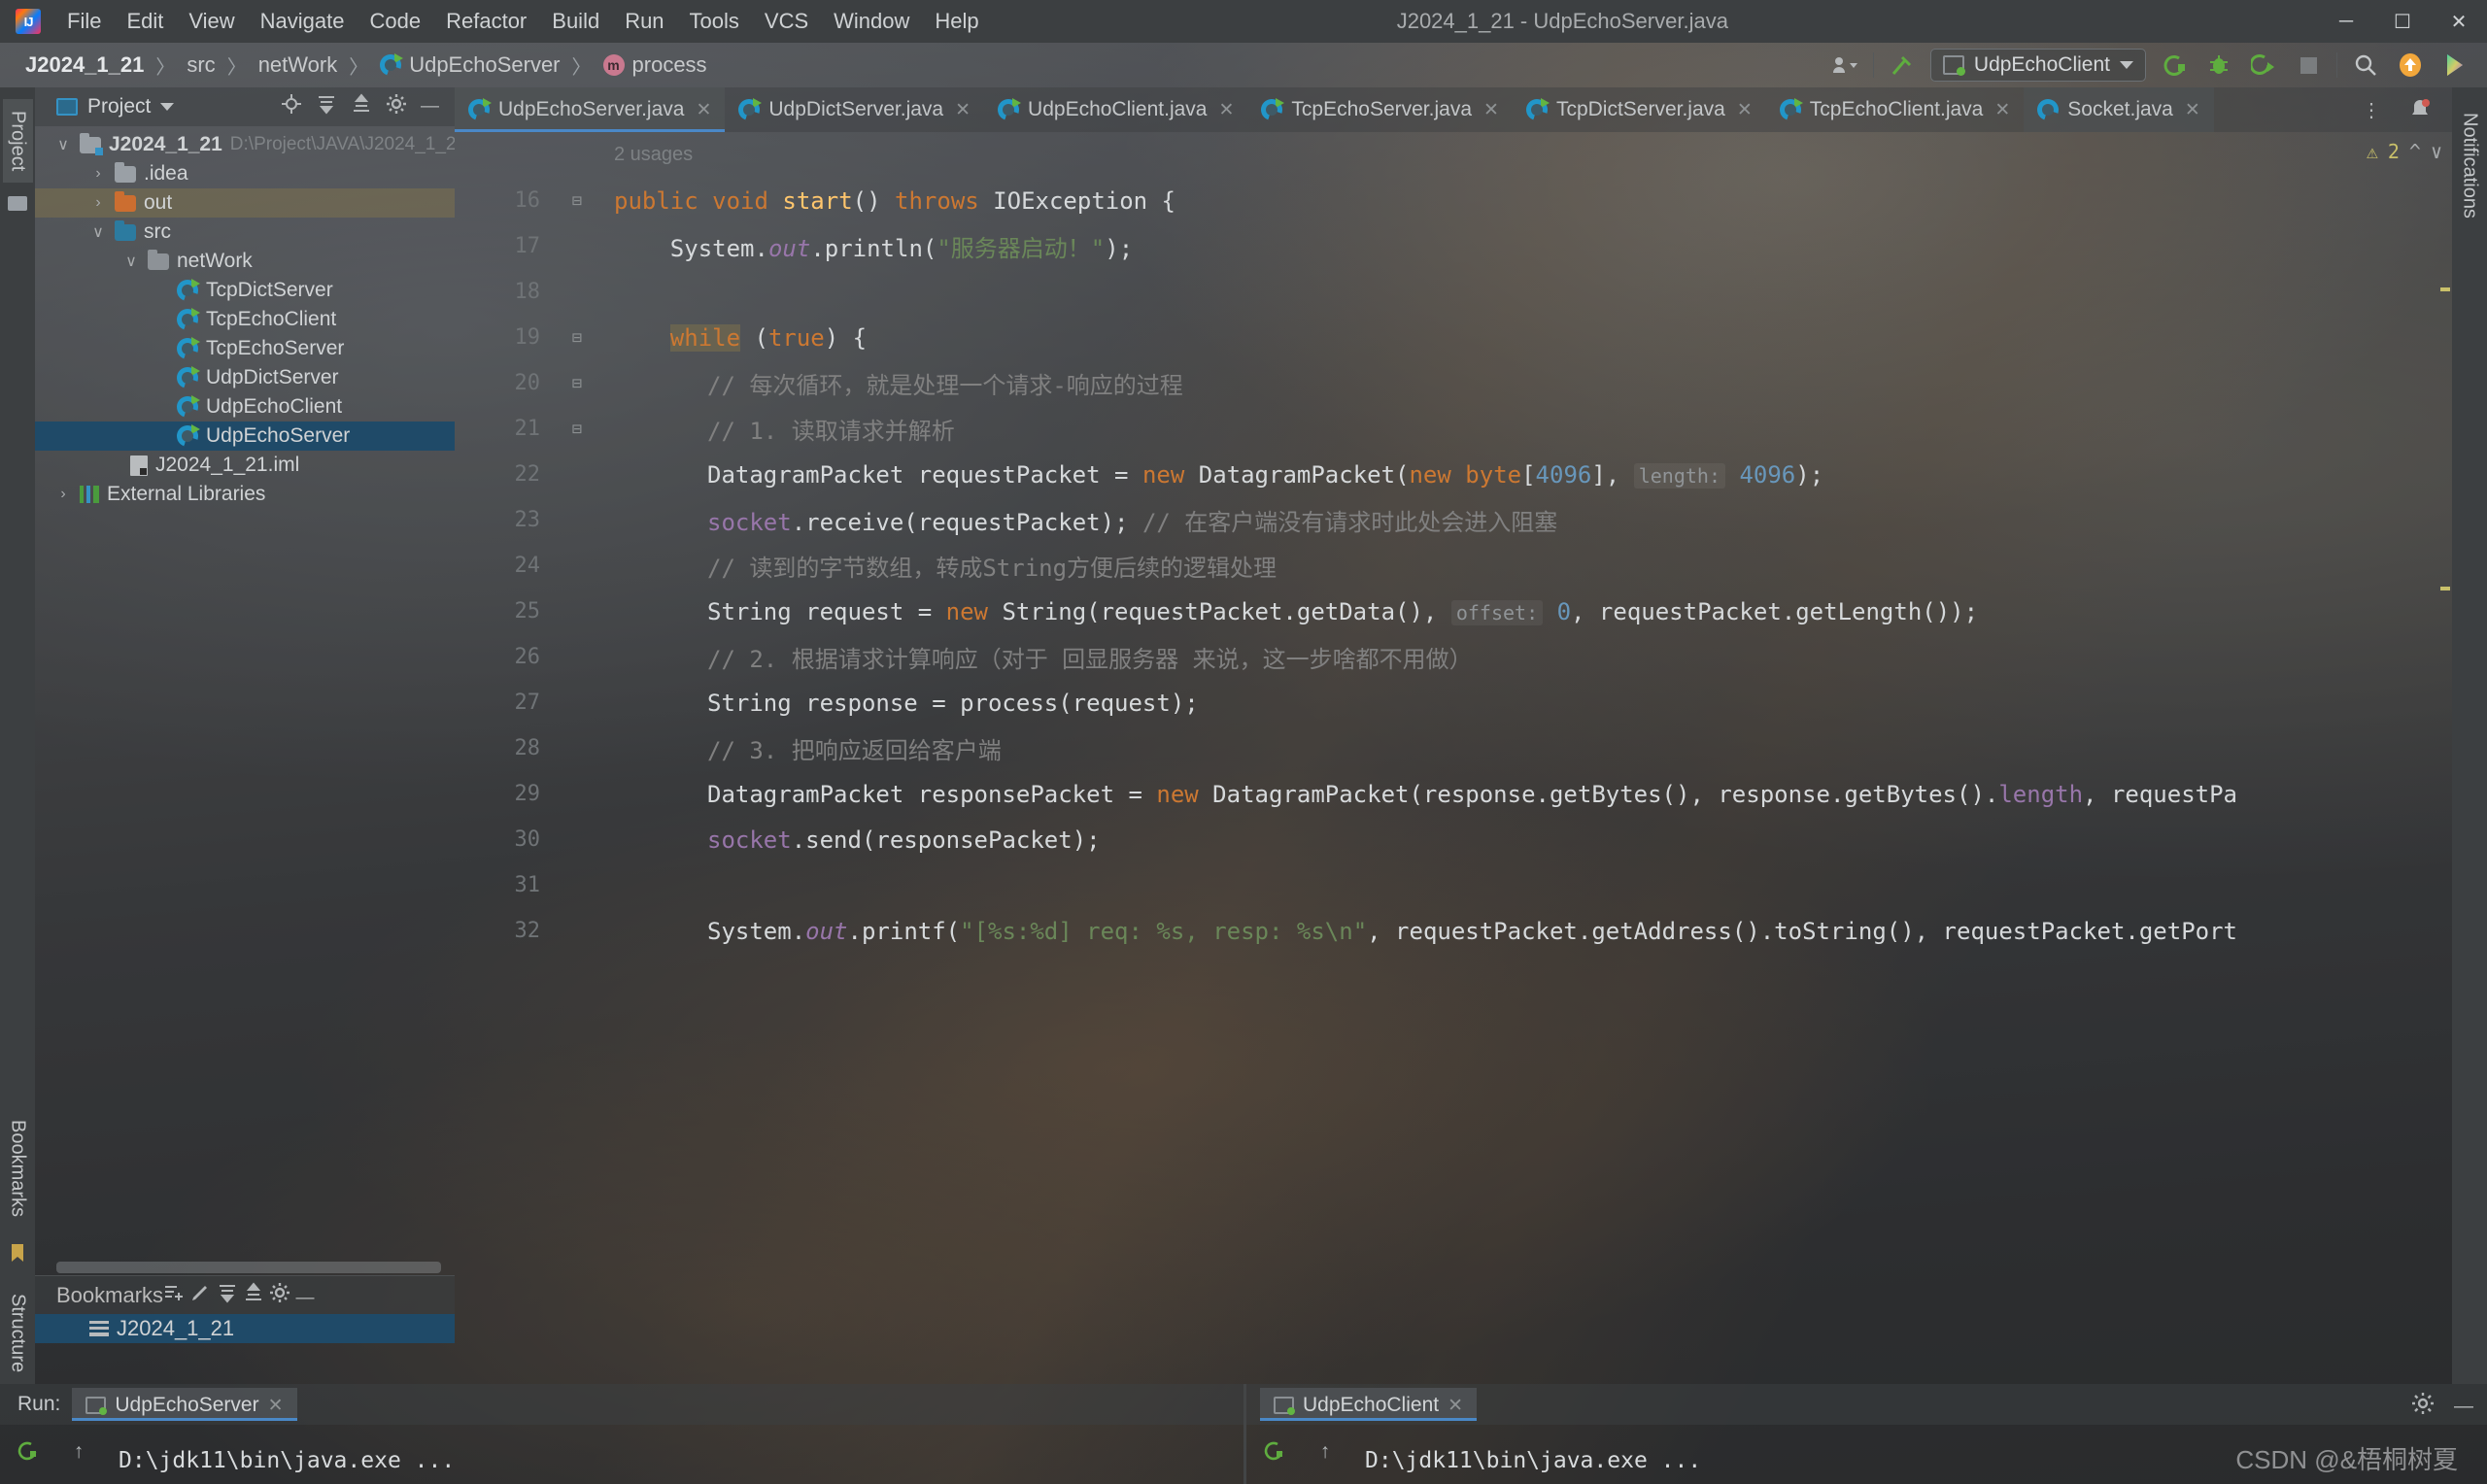  I want to click on tab-tcpdictserver: TcpDictServer.java ✕, so click(1639, 110).